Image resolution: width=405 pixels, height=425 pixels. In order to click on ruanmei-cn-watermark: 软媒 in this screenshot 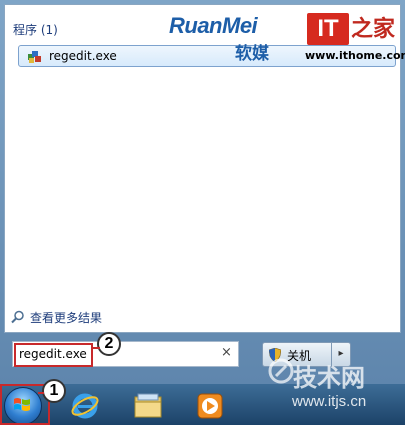, I will do `click(252, 54)`.